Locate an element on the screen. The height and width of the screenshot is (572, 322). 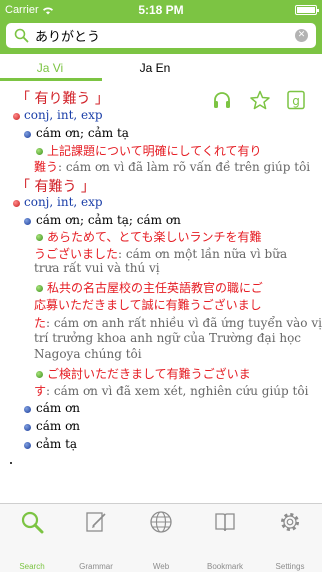
tab-search-label: Search is located at coordinates (32, 566).